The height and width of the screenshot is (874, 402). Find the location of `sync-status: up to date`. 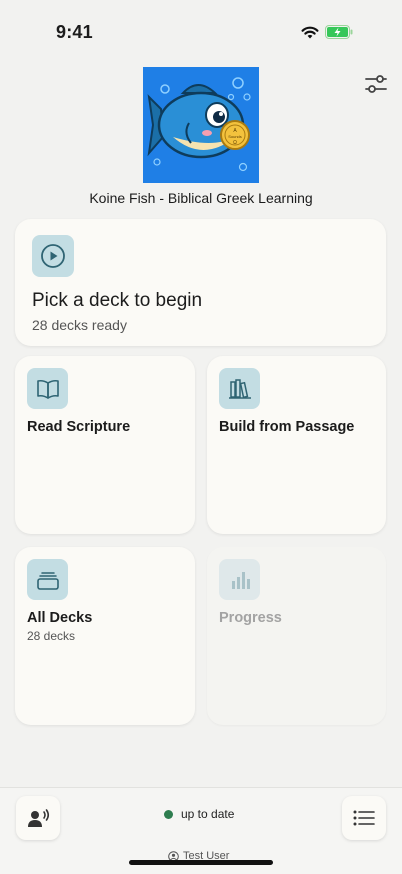

sync-status: up to date is located at coordinates (199, 814).